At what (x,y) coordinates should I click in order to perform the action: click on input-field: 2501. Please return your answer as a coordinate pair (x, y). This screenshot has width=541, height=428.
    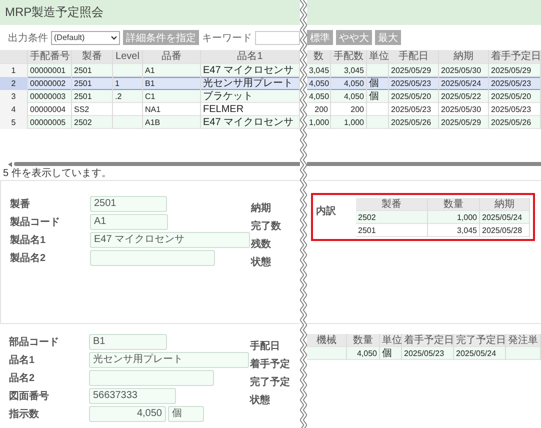
    Looking at the image, I should click on (128, 204).